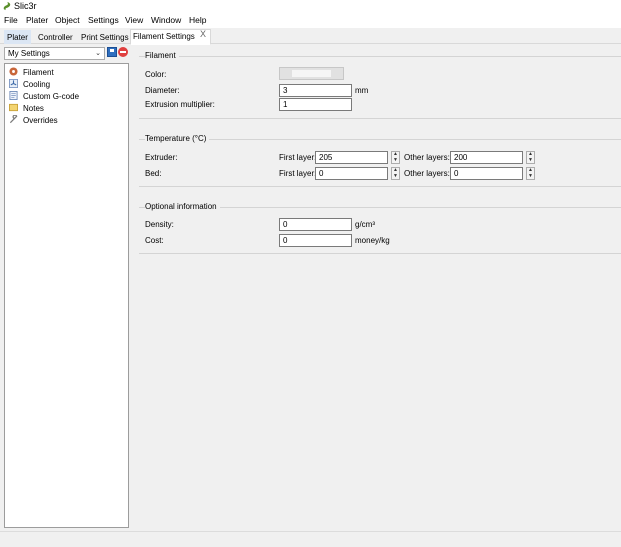 The width and height of the screenshot is (621, 547). What do you see at coordinates (427, 173) in the screenshot?
I see `bed-other-layers-label: Other layers:` at bounding box center [427, 173].